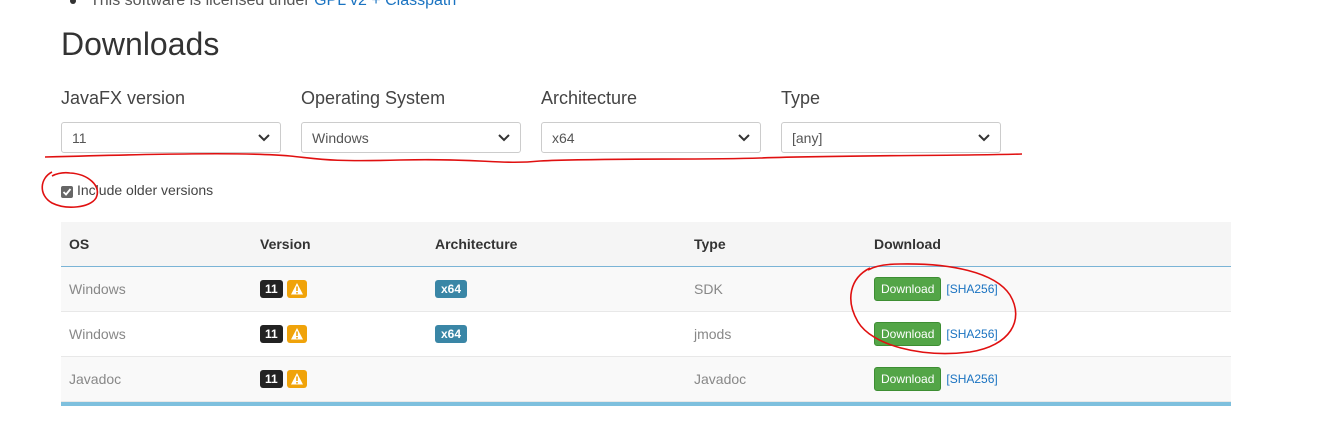  What do you see at coordinates (713, 334) in the screenshot?
I see `type-cell: jmods` at bounding box center [713, 334].